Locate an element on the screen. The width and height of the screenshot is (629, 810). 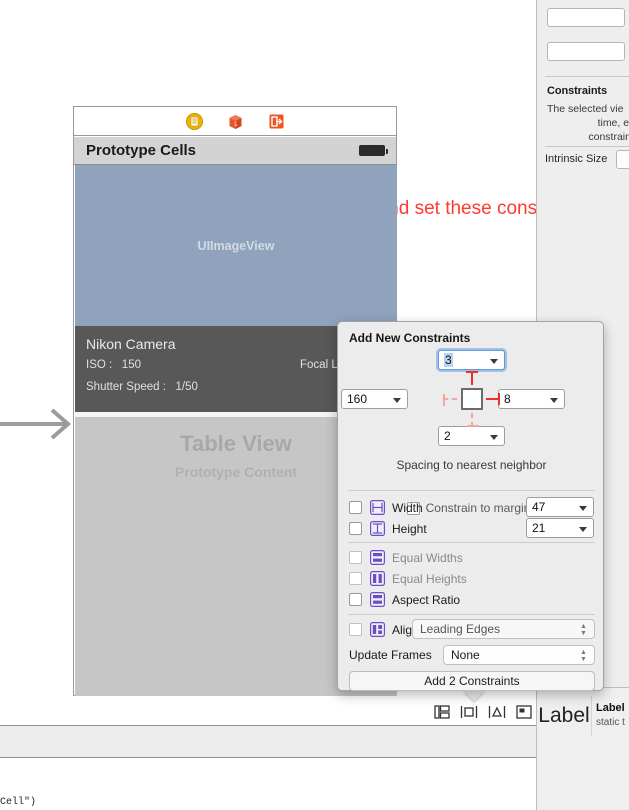
width-icon is located at coordinates (377, 507).